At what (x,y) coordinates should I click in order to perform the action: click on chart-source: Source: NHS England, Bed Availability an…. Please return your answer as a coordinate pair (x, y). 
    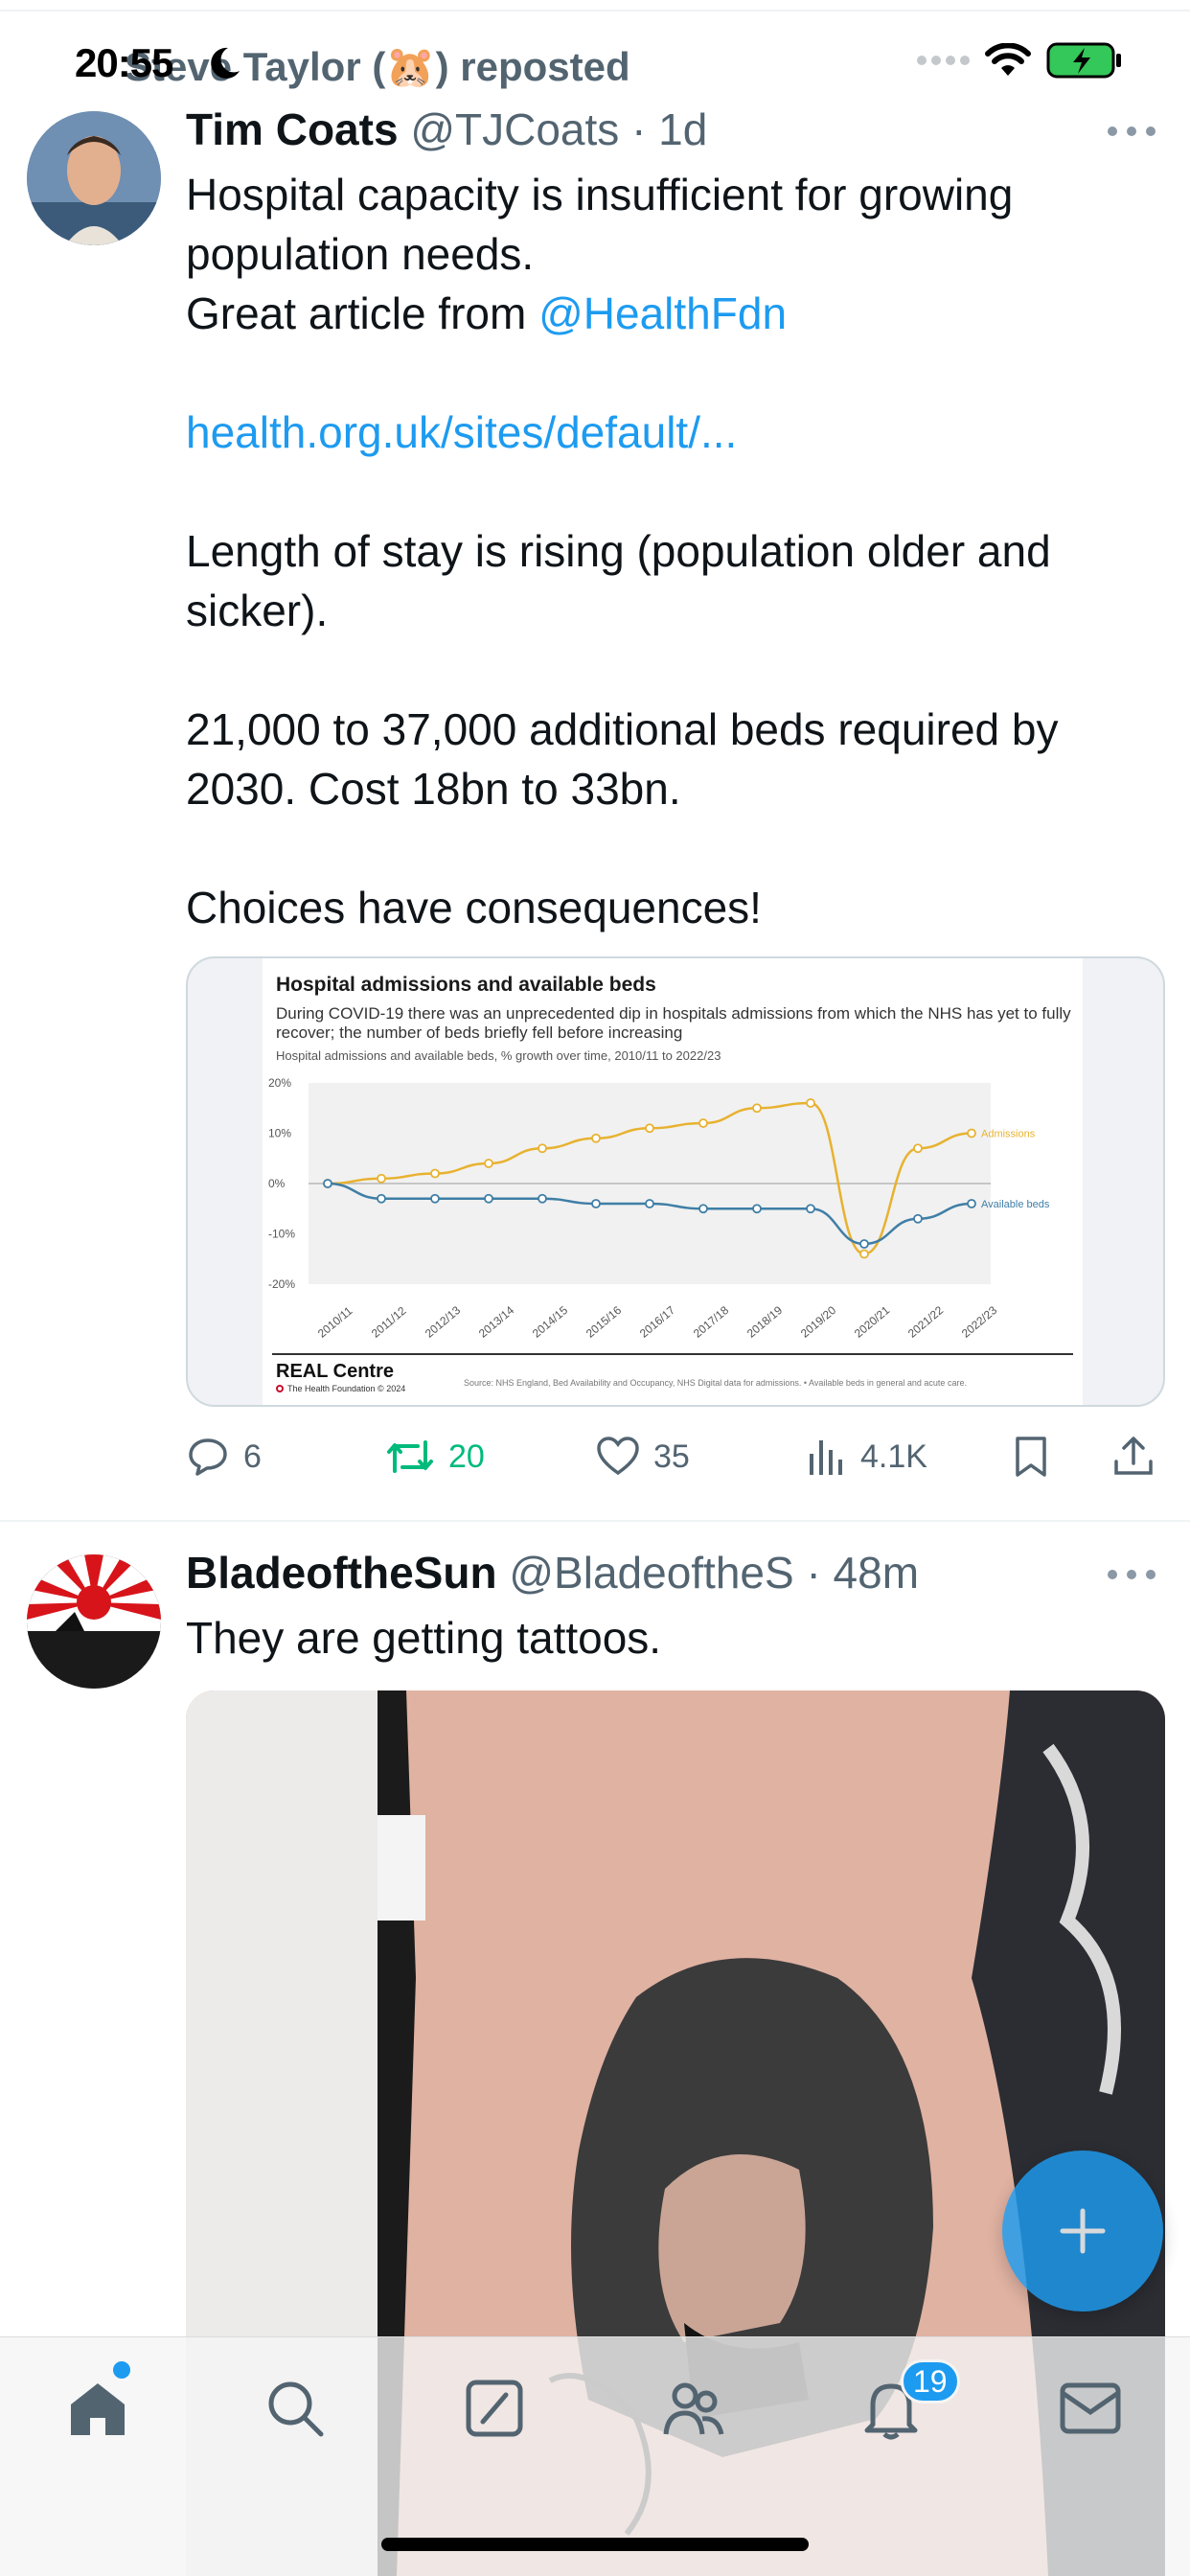
    Looking at the image, I should click on (716, 1383).